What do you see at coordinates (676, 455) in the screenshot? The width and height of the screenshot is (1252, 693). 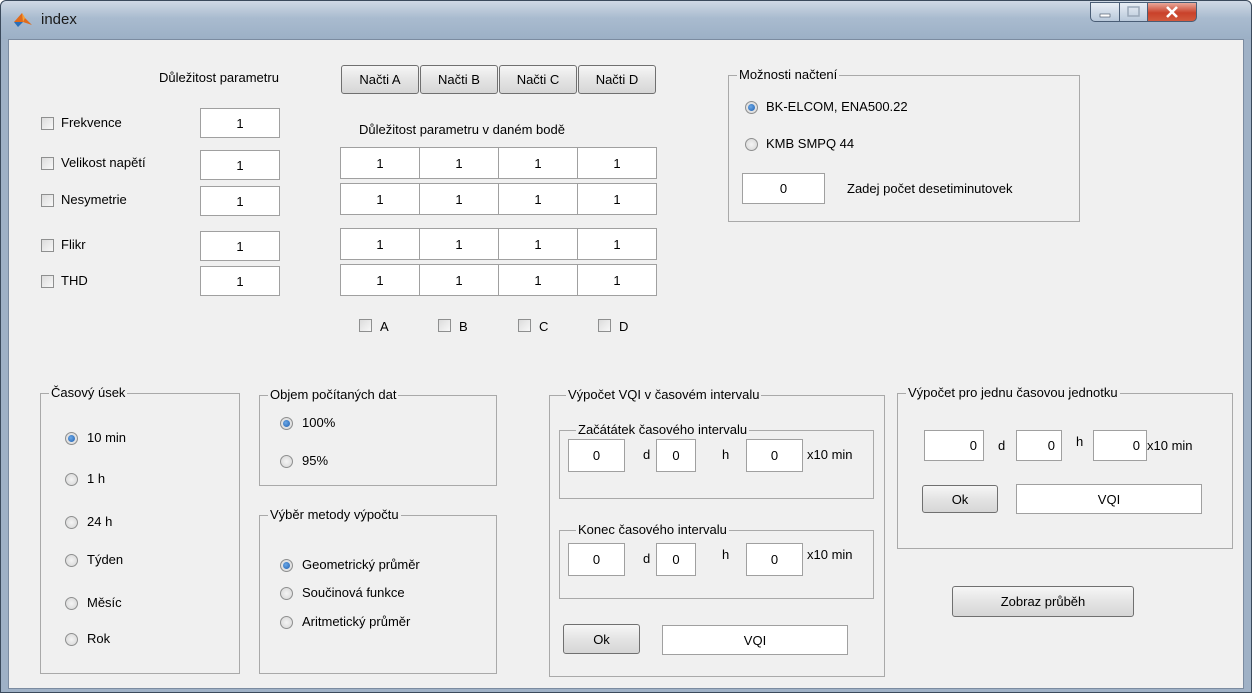 I see `start-hours-input: 0` at bounding box center [676, 455].